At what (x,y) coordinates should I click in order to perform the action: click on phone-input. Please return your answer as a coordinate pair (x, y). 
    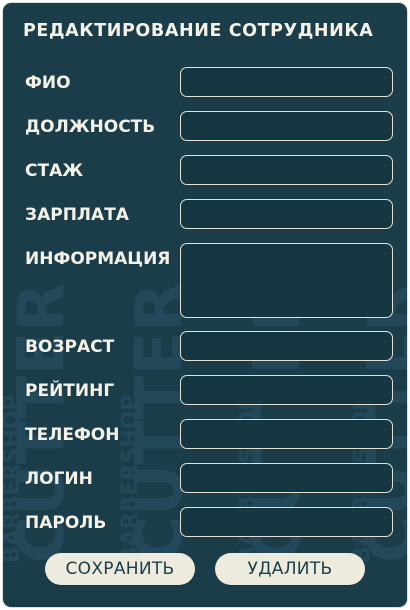
    Looking at the image, I should click on (286, 434).